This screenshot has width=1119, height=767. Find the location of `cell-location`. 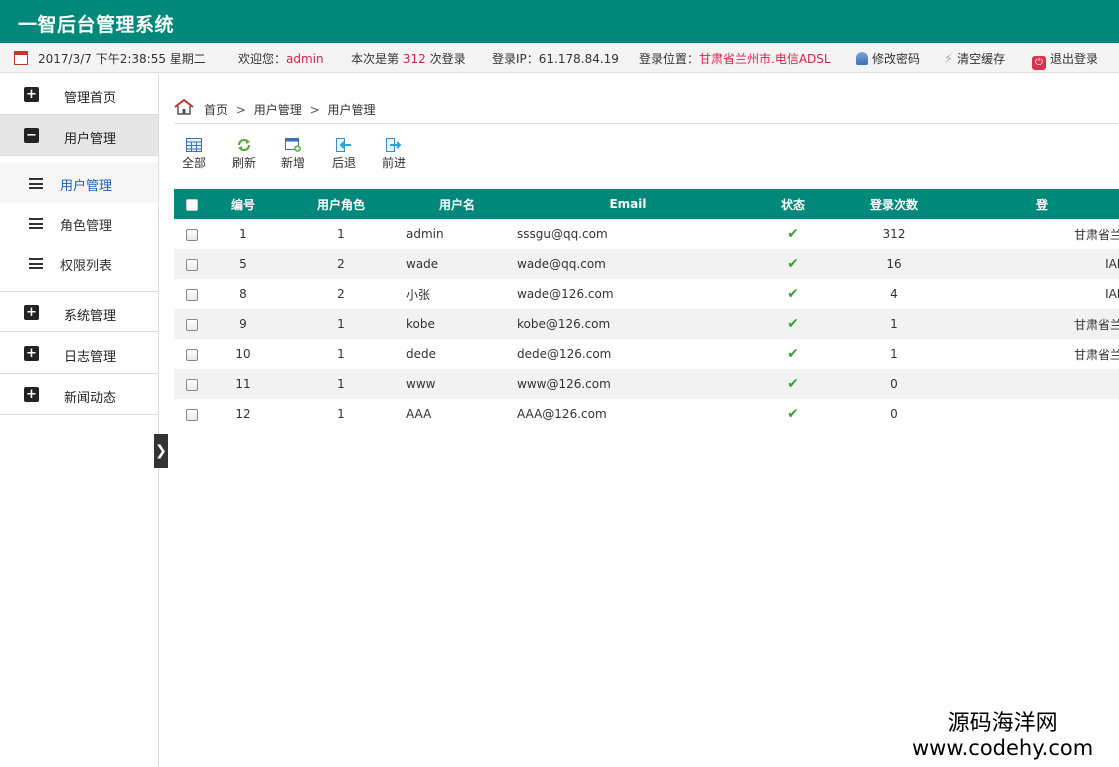

cell-location is located at coordinates (1034, 384).